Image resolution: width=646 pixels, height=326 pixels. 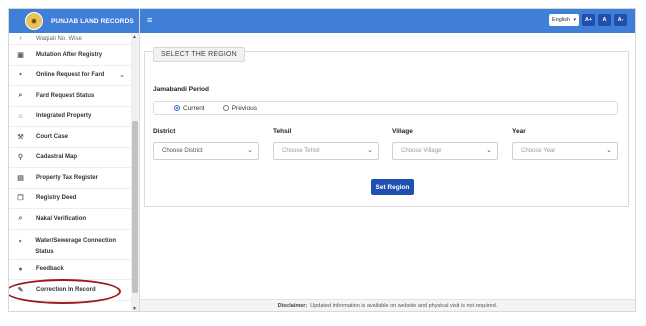 What do you see at coordinates (620, 20) in the screenshot?
I see `font-decrease-button: A-` at bounding box center [620, 20].